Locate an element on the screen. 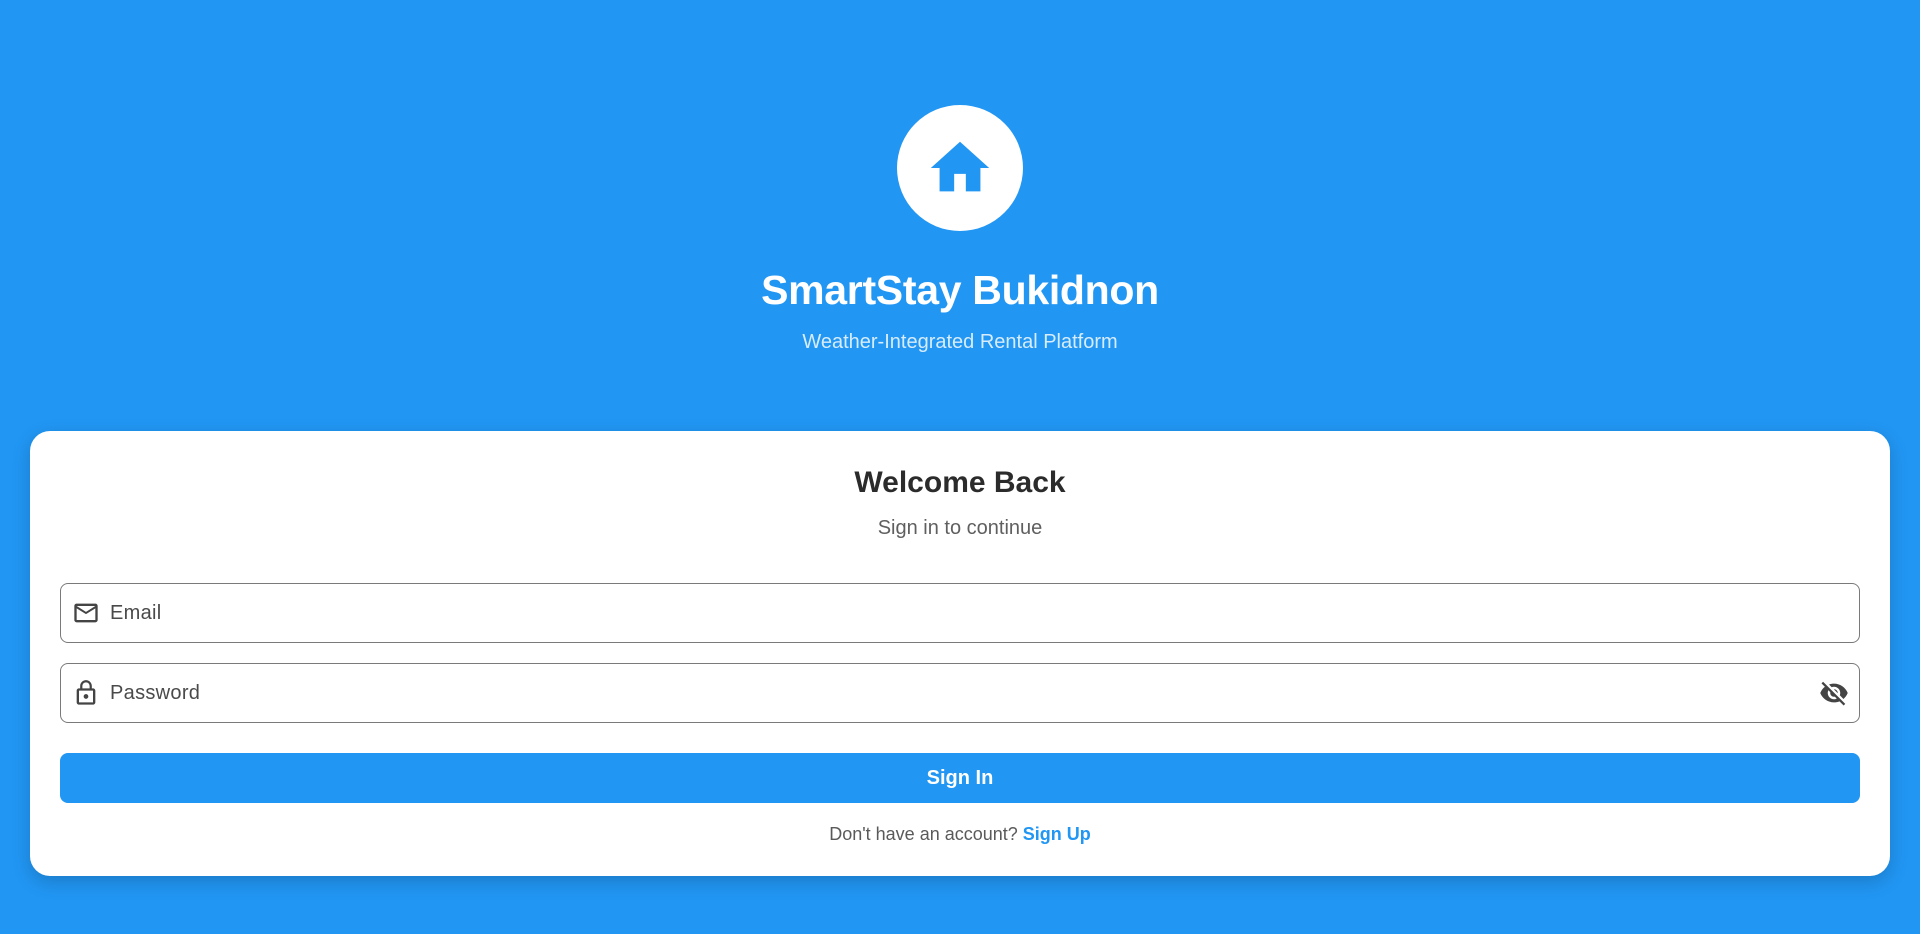  signup-prompt: Don't have an account? is located at coordinates (926, 834).